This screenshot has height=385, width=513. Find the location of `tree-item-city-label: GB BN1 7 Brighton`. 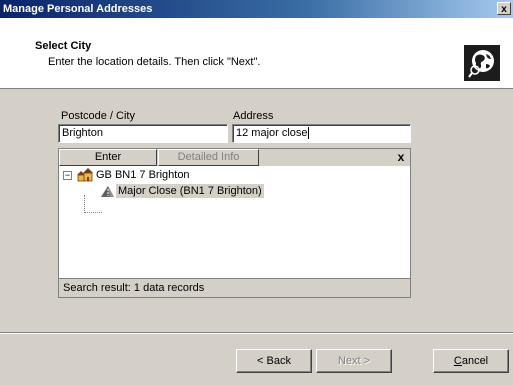

tree-item-city-label: GB BN1 7 Brighton is located at coordinates (143, 175).